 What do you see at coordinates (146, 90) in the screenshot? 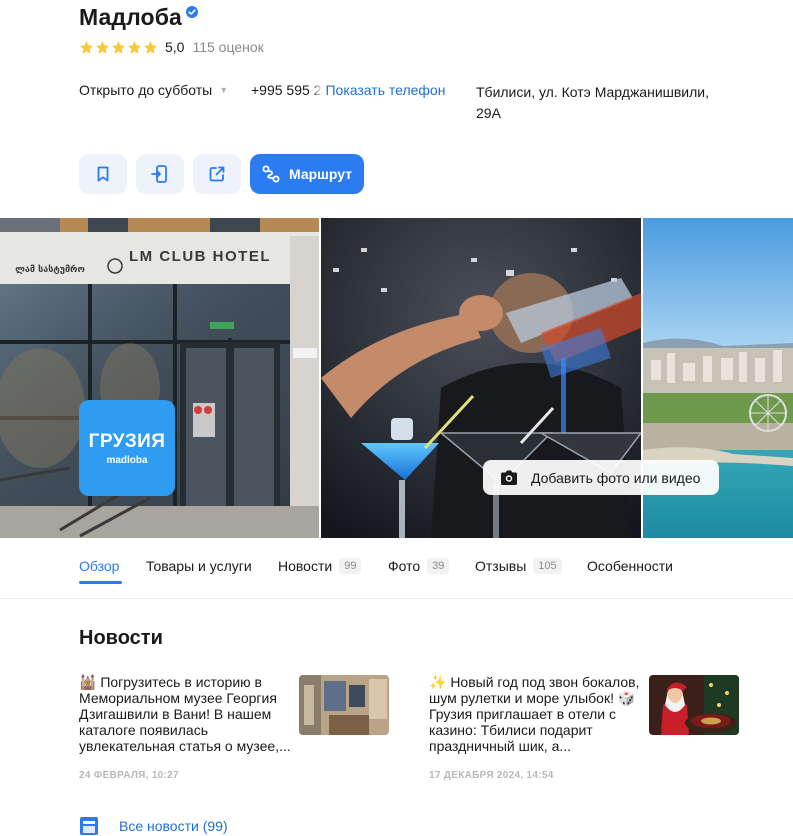
I see `hours-text: Открыто до субботы` at bounding box center [146, 90].